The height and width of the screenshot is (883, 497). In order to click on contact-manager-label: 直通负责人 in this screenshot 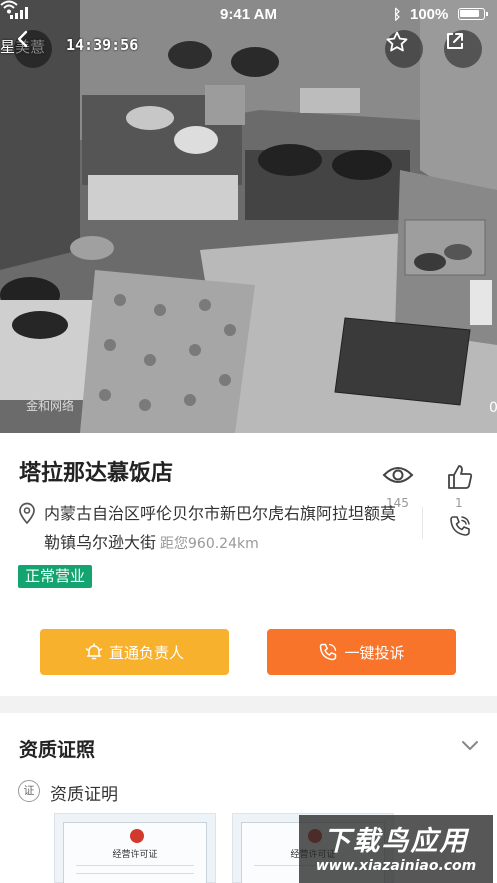, I will do `click(146, 652)`.